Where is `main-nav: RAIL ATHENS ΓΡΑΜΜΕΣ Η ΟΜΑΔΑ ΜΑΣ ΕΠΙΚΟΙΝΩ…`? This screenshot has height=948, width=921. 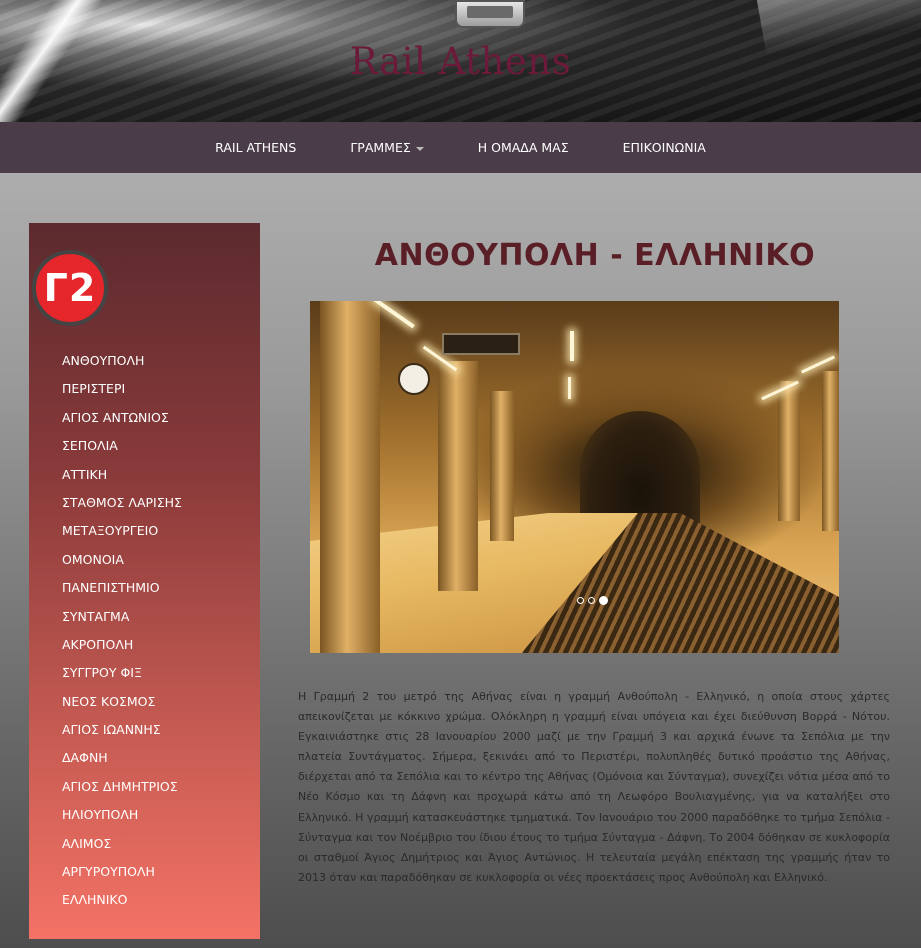
main-nav: RAIL ATHENS ΓΡΑΜΜΕΣ Η ΟΜΑΔΑ ΜΑΣ ΕΠΙΚΟΙΝΩ… is located at coordinates (460, 147).